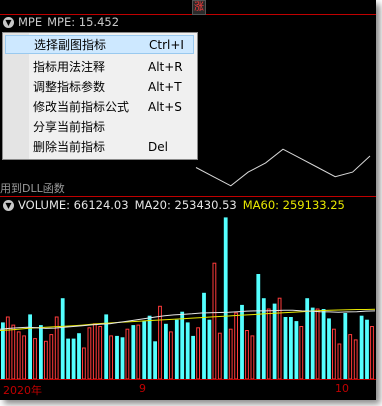  I want to click on ma20-value: MA20: 253430.53, so click(185, 205).